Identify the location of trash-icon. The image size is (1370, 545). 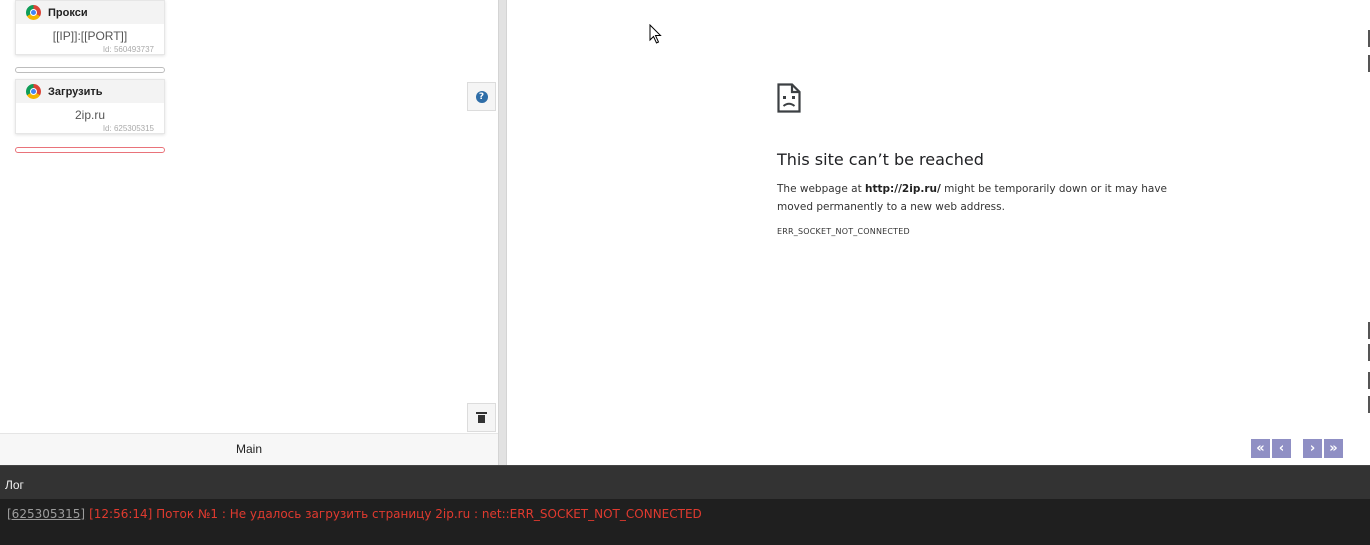
(481, 417).